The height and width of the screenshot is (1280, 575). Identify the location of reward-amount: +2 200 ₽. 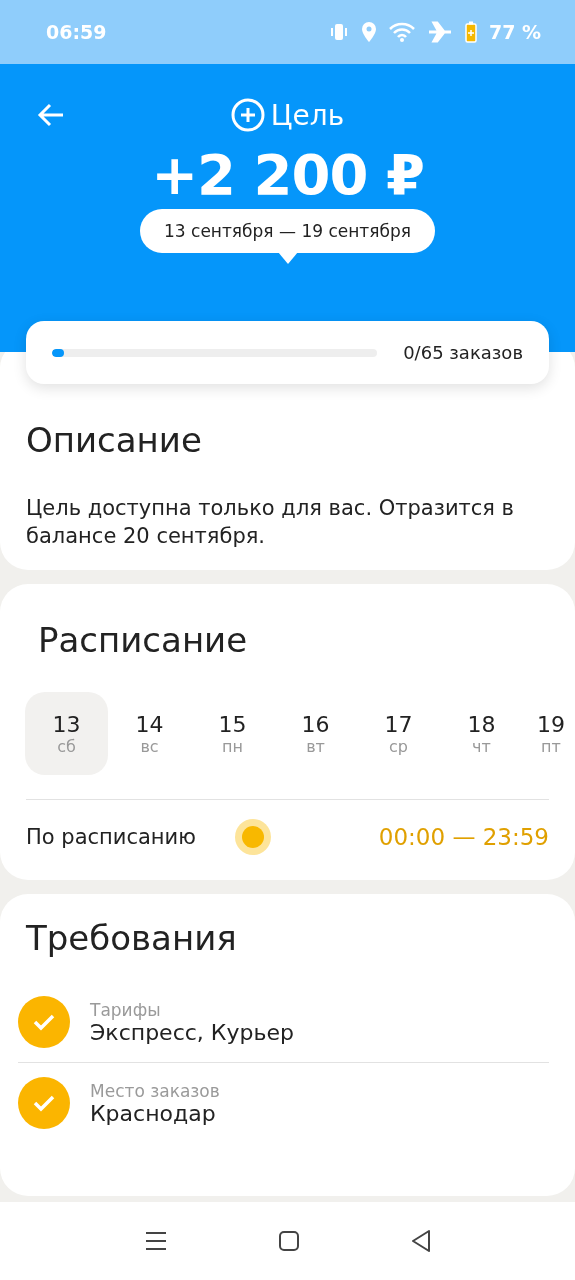
(287, 174).